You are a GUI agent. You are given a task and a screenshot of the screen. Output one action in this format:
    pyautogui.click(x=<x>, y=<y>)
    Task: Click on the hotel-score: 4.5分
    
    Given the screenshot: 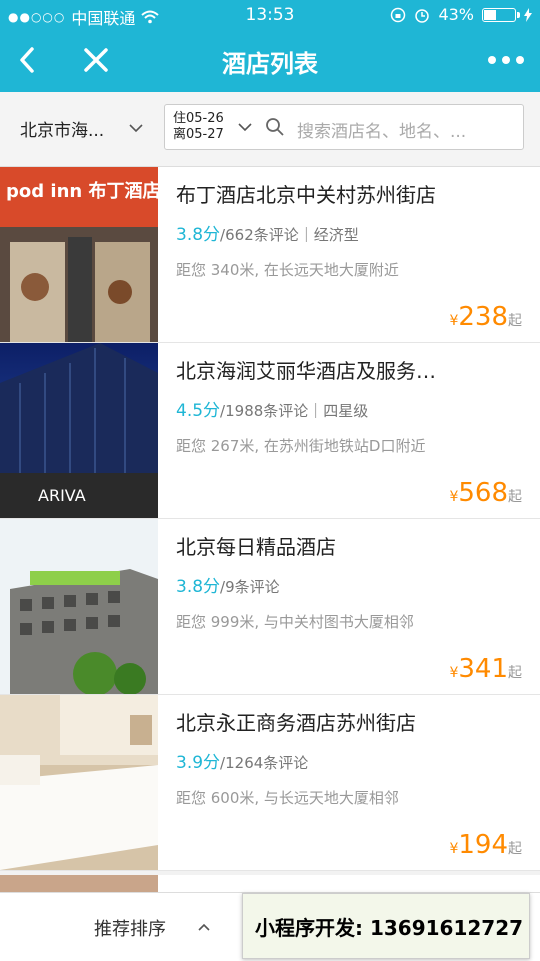 What is the action you would take?
    pyautogui.click(x=198, y=411)
    